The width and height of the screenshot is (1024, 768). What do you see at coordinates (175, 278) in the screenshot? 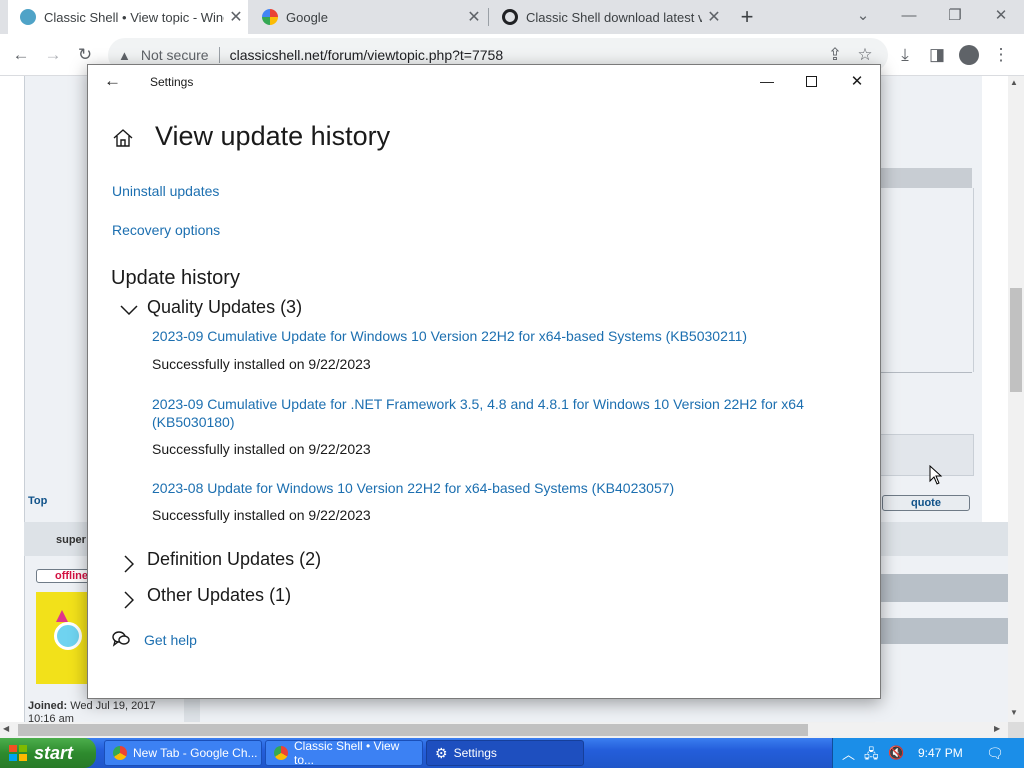
I see `update-history-heading: Update history` at bounding box center [175, 278].